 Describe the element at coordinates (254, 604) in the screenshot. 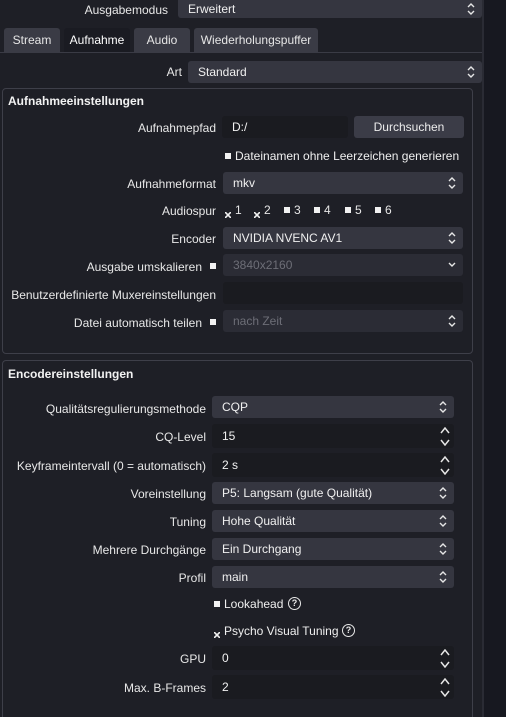

I see `lookahead-label: Lookahead` at that location.